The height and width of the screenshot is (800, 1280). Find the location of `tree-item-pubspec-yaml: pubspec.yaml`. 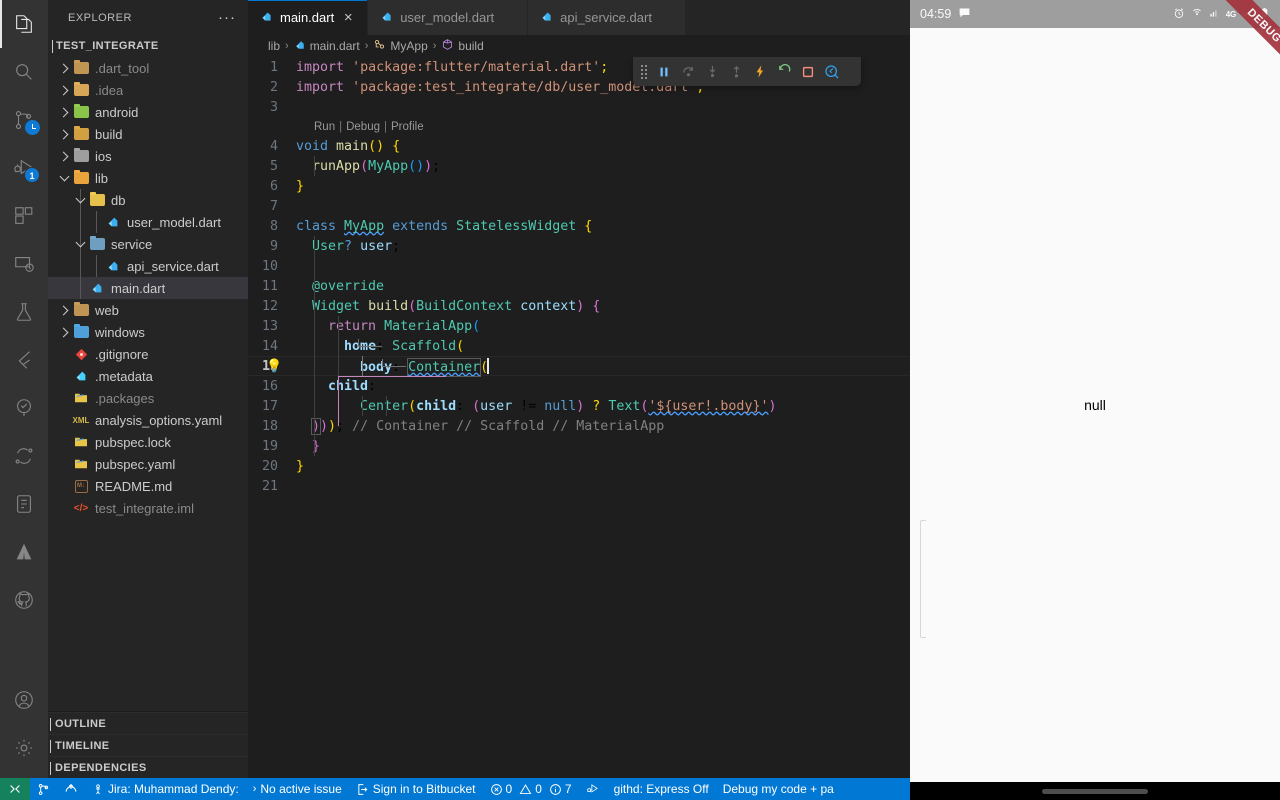

tree-item-pubspec-yaml: pubspec.yaml is located at coordinates (148, 464).